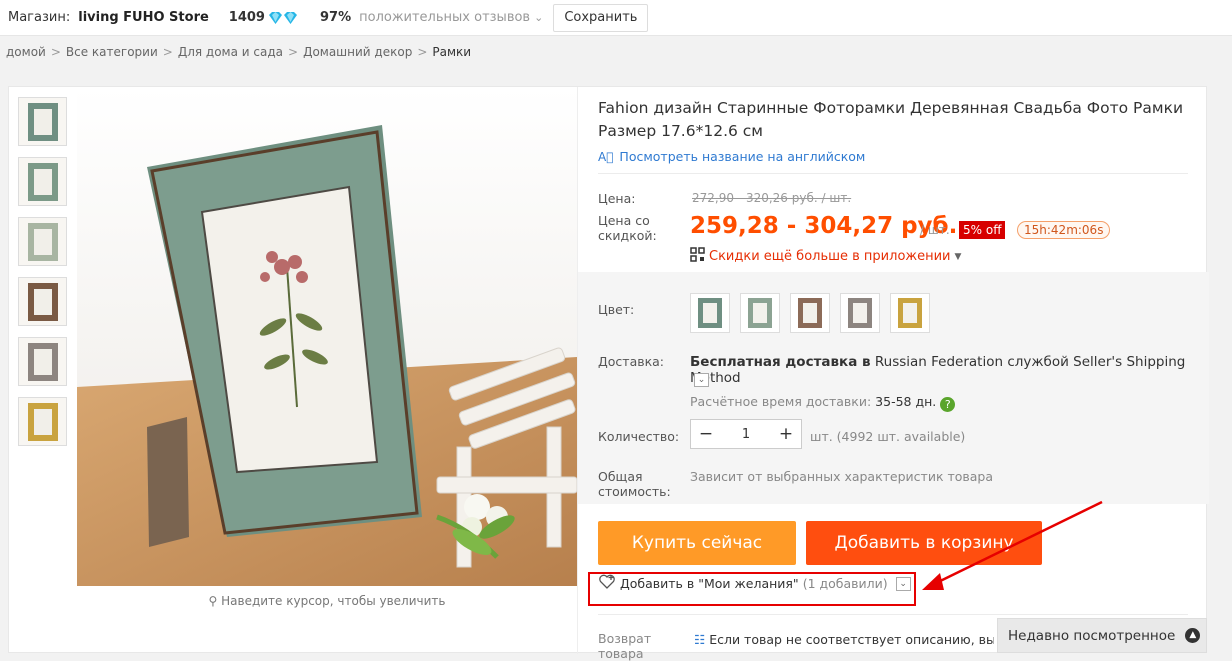  What do you see at coordinates (1091, 636) in the screenshot?
I see `recently-viewed-label: Недавно посмотренное` at bounding box center [1091, 636].